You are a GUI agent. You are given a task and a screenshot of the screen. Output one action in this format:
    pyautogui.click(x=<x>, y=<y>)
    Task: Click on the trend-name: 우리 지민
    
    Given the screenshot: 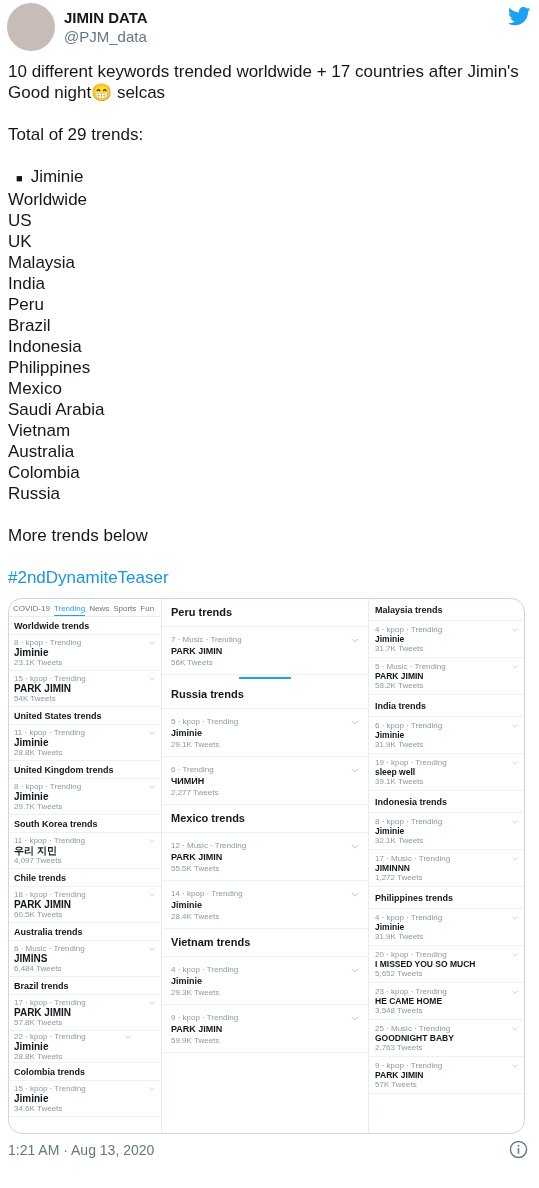 What is the action you would take?
    pyautogui.click(x=36, y=850)
    